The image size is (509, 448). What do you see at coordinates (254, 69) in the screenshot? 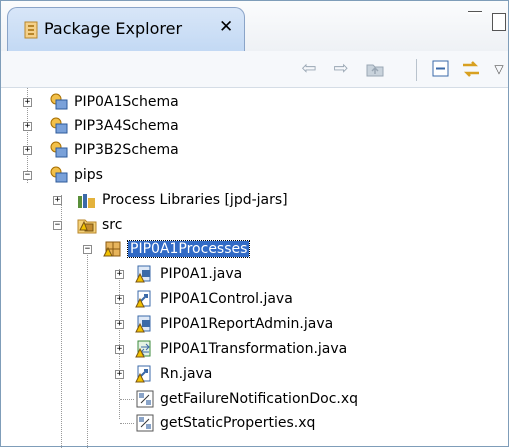
I see `view-toolbar: ⇦ ⇨ ▽` at bounding box center [254, 69].